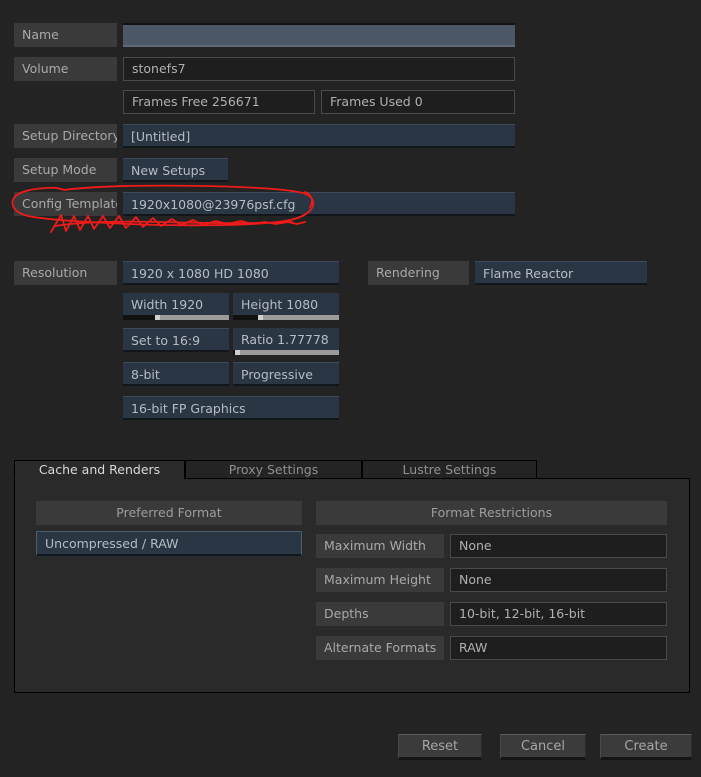 Image resolution: width=701 pixels, height=777 pixels. I want to click on scan-mode-dropdown: Progressive, so click(286, 374).